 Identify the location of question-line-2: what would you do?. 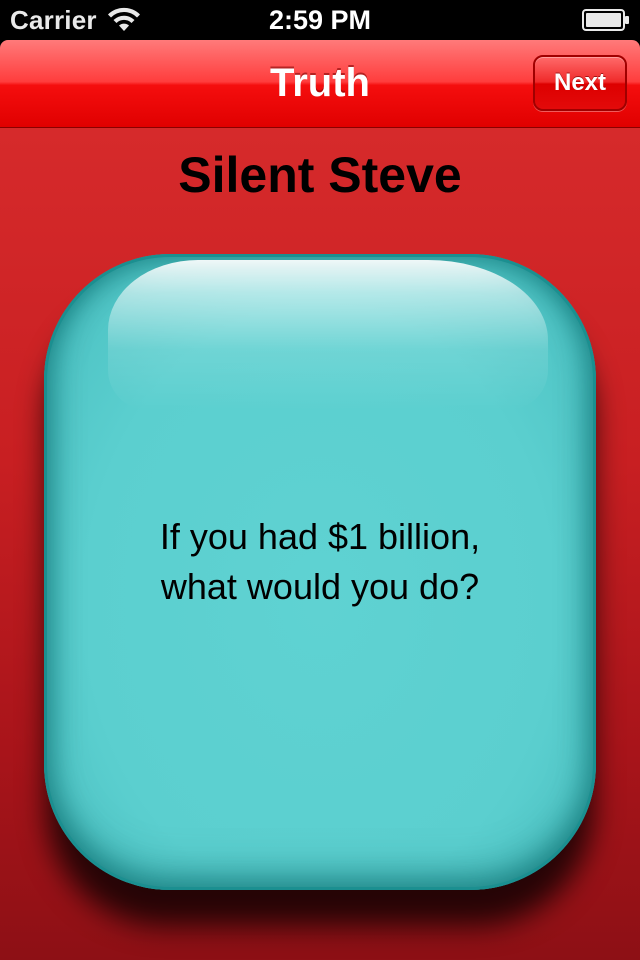
(320, 586).